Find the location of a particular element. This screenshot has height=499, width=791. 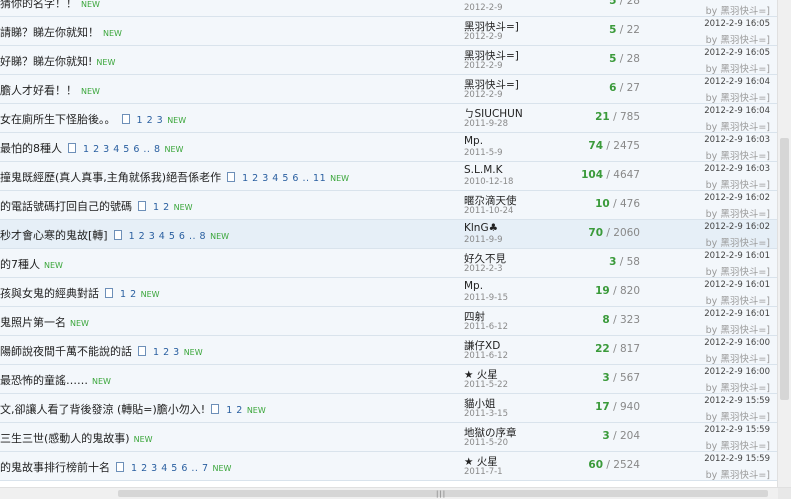

thread-title-link: 好睇？睇左你就知! is located at coordinates (46, 61).